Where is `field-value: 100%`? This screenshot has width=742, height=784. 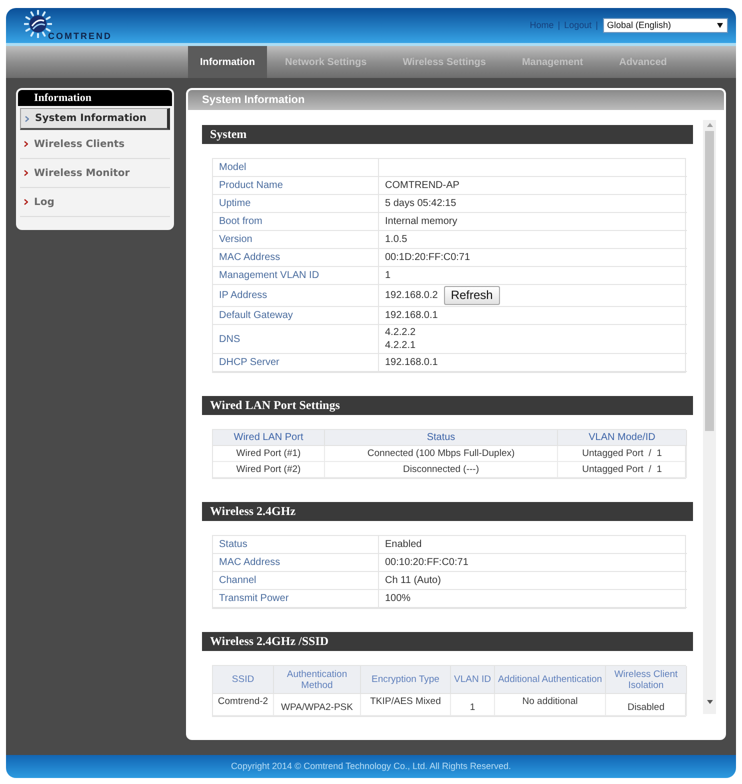
field-value: 100% is located at coordinates (398, 598).